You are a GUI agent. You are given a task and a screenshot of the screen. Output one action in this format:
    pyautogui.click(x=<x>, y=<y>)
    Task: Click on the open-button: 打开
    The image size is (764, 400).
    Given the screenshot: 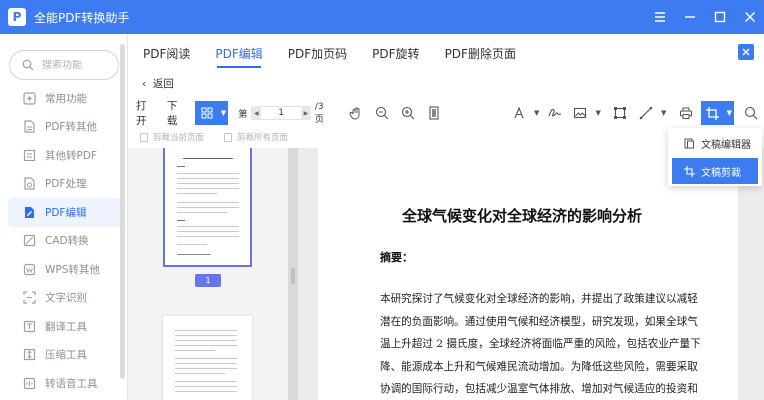 What is the action you would take?
    pyautogui.click(x=146, y=113)
    